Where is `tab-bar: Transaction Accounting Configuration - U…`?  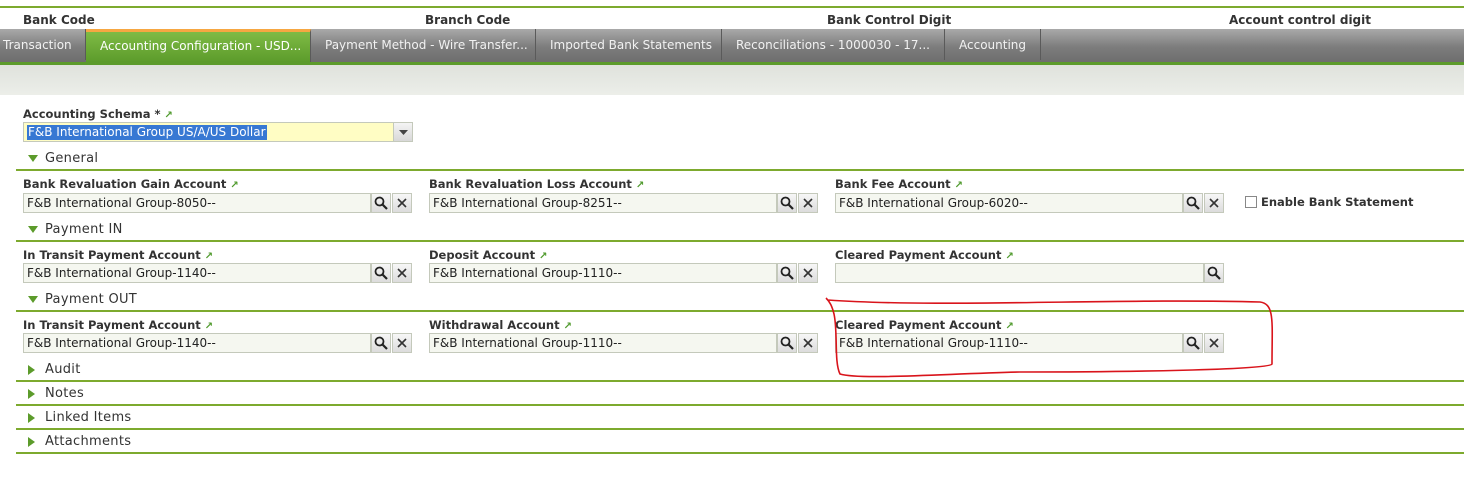 tab-bar: Transaction Accounting Configuration - U… is located at coordinates (732, 45).